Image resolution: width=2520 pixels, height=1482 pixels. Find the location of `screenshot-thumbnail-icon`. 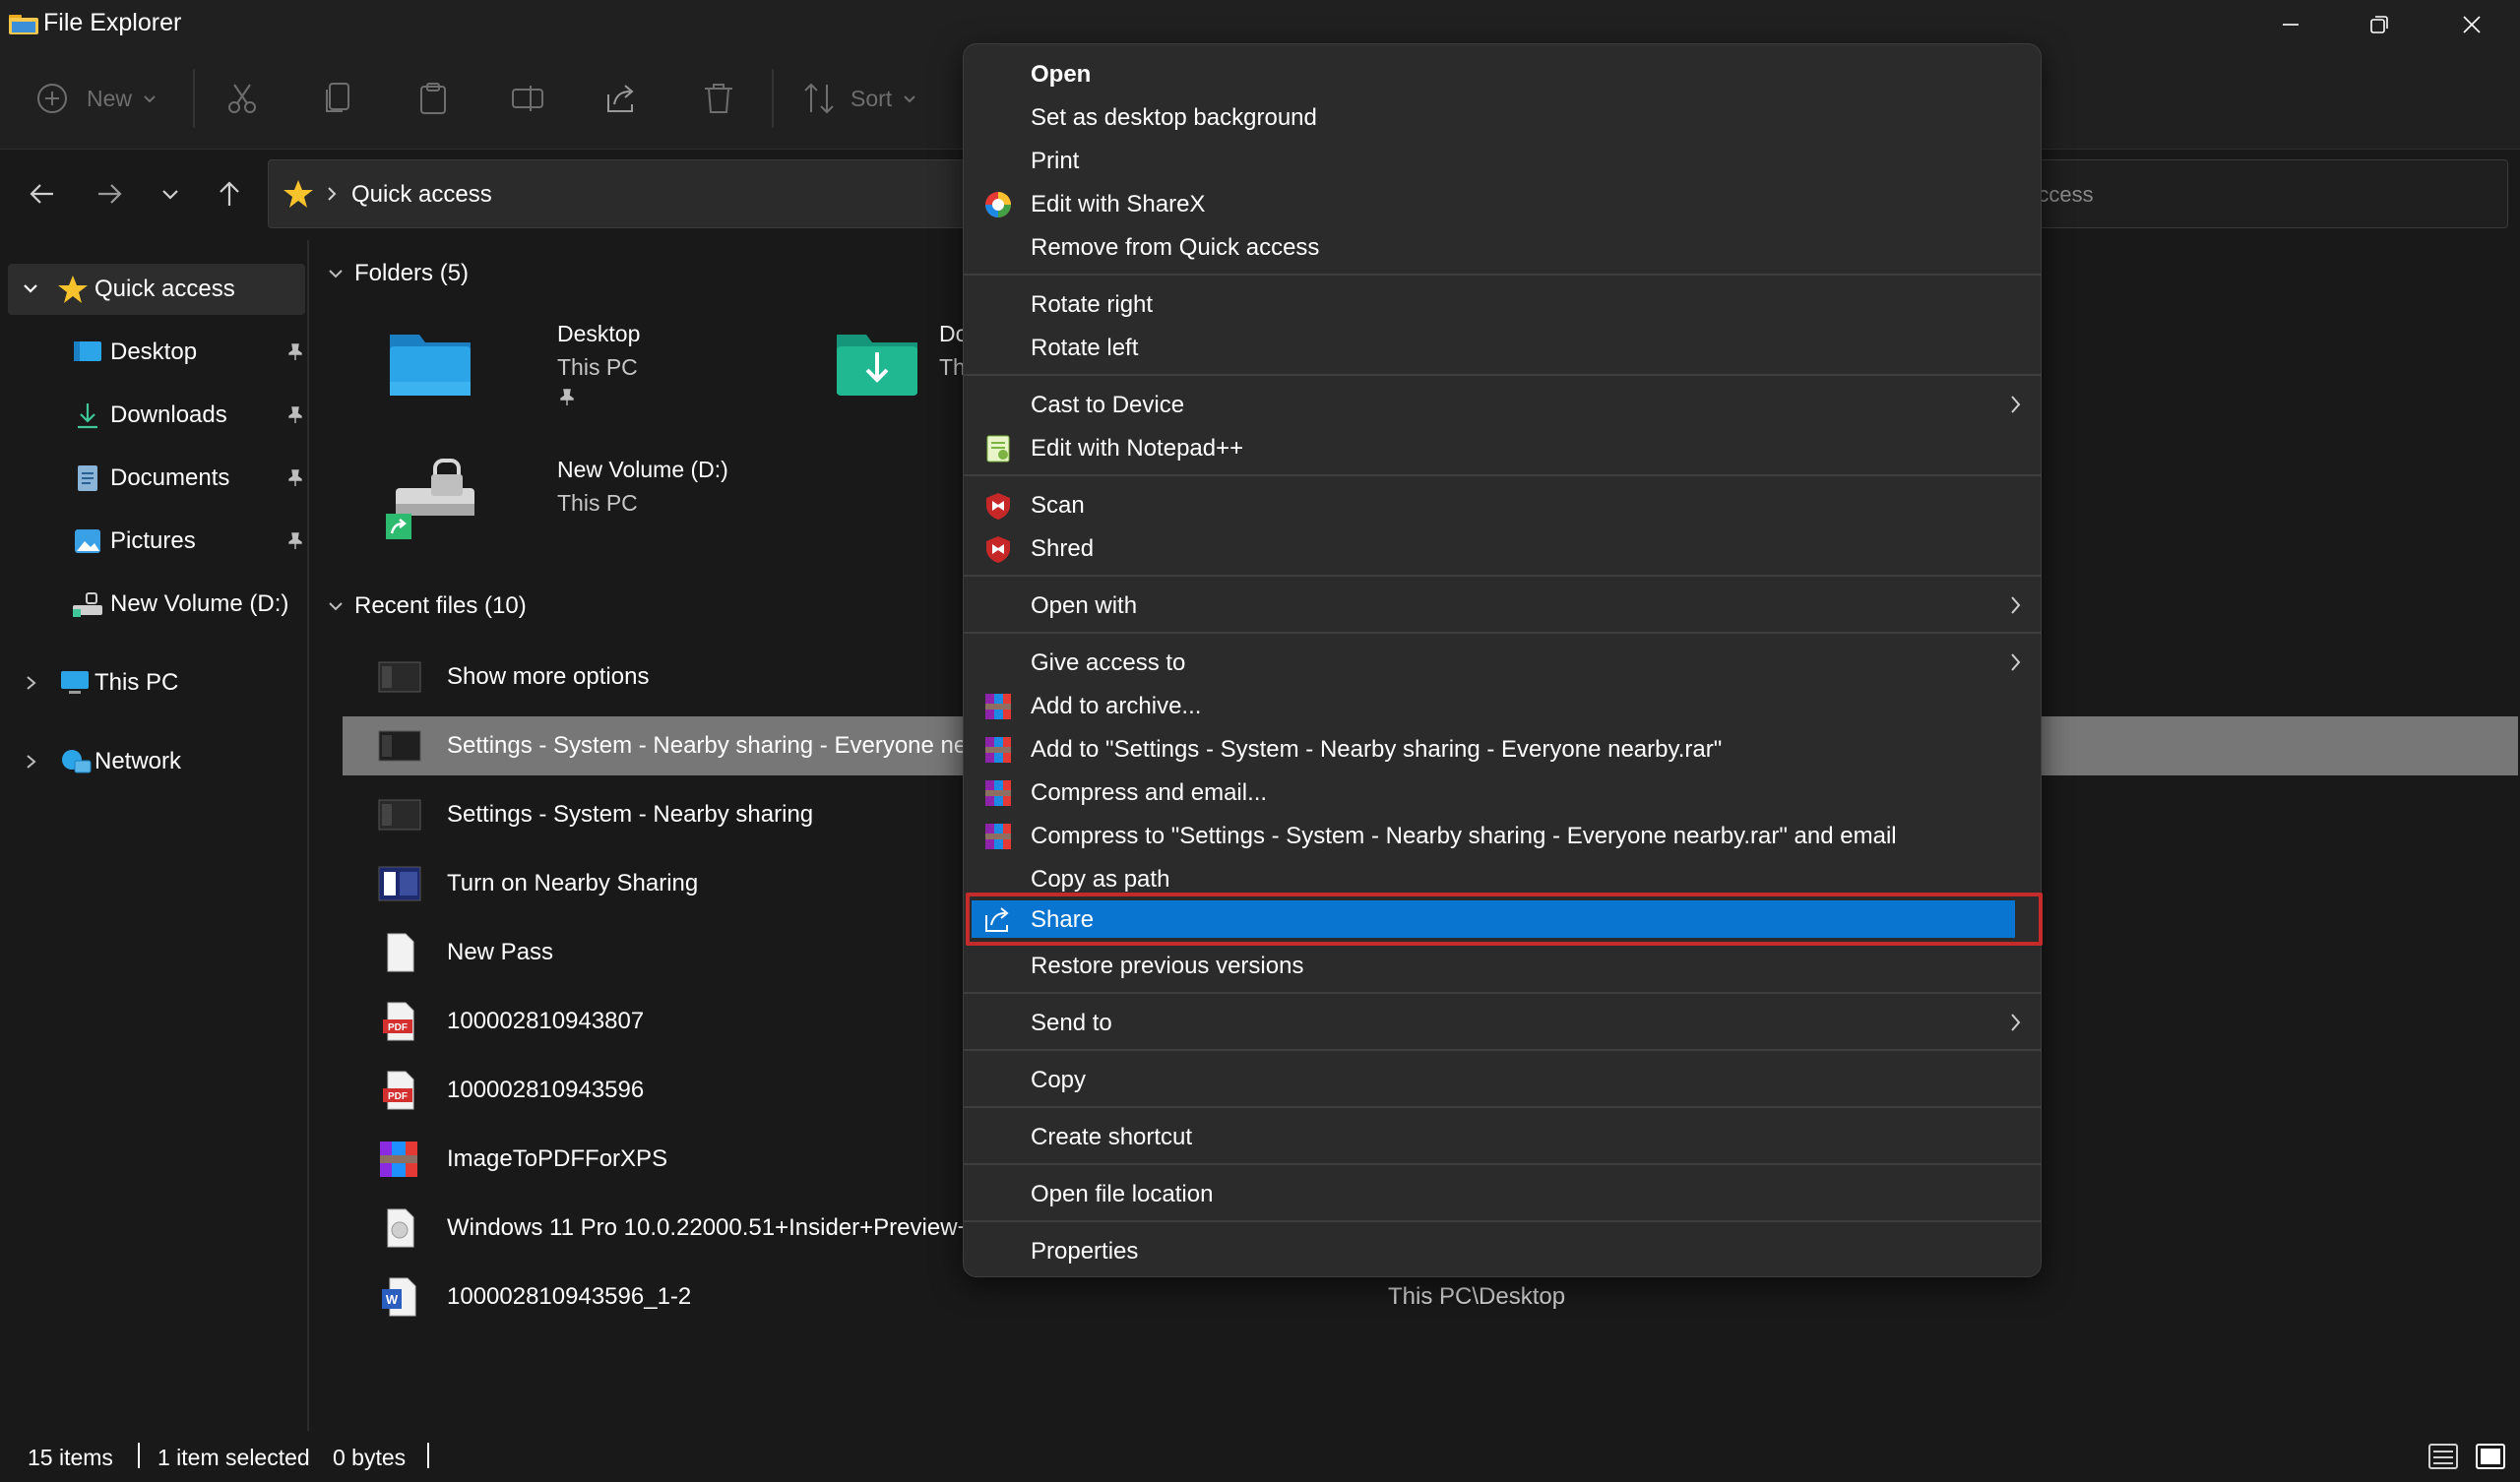

screenshot-thumbnail-icon is located at coordinates (399, 677).